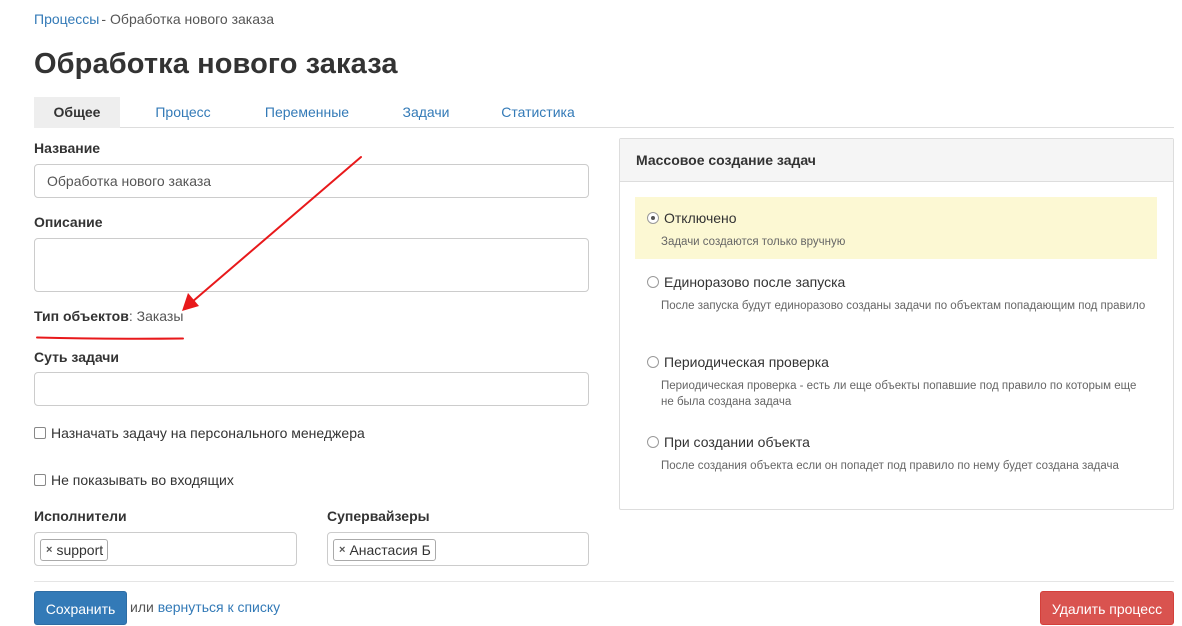 The height and width of the screenshot is (626, 1182). Describe the element at coordinates (753, 242) in the screenshot. I see `option-disabled-help: Задачи создаются только вручную` at that location.